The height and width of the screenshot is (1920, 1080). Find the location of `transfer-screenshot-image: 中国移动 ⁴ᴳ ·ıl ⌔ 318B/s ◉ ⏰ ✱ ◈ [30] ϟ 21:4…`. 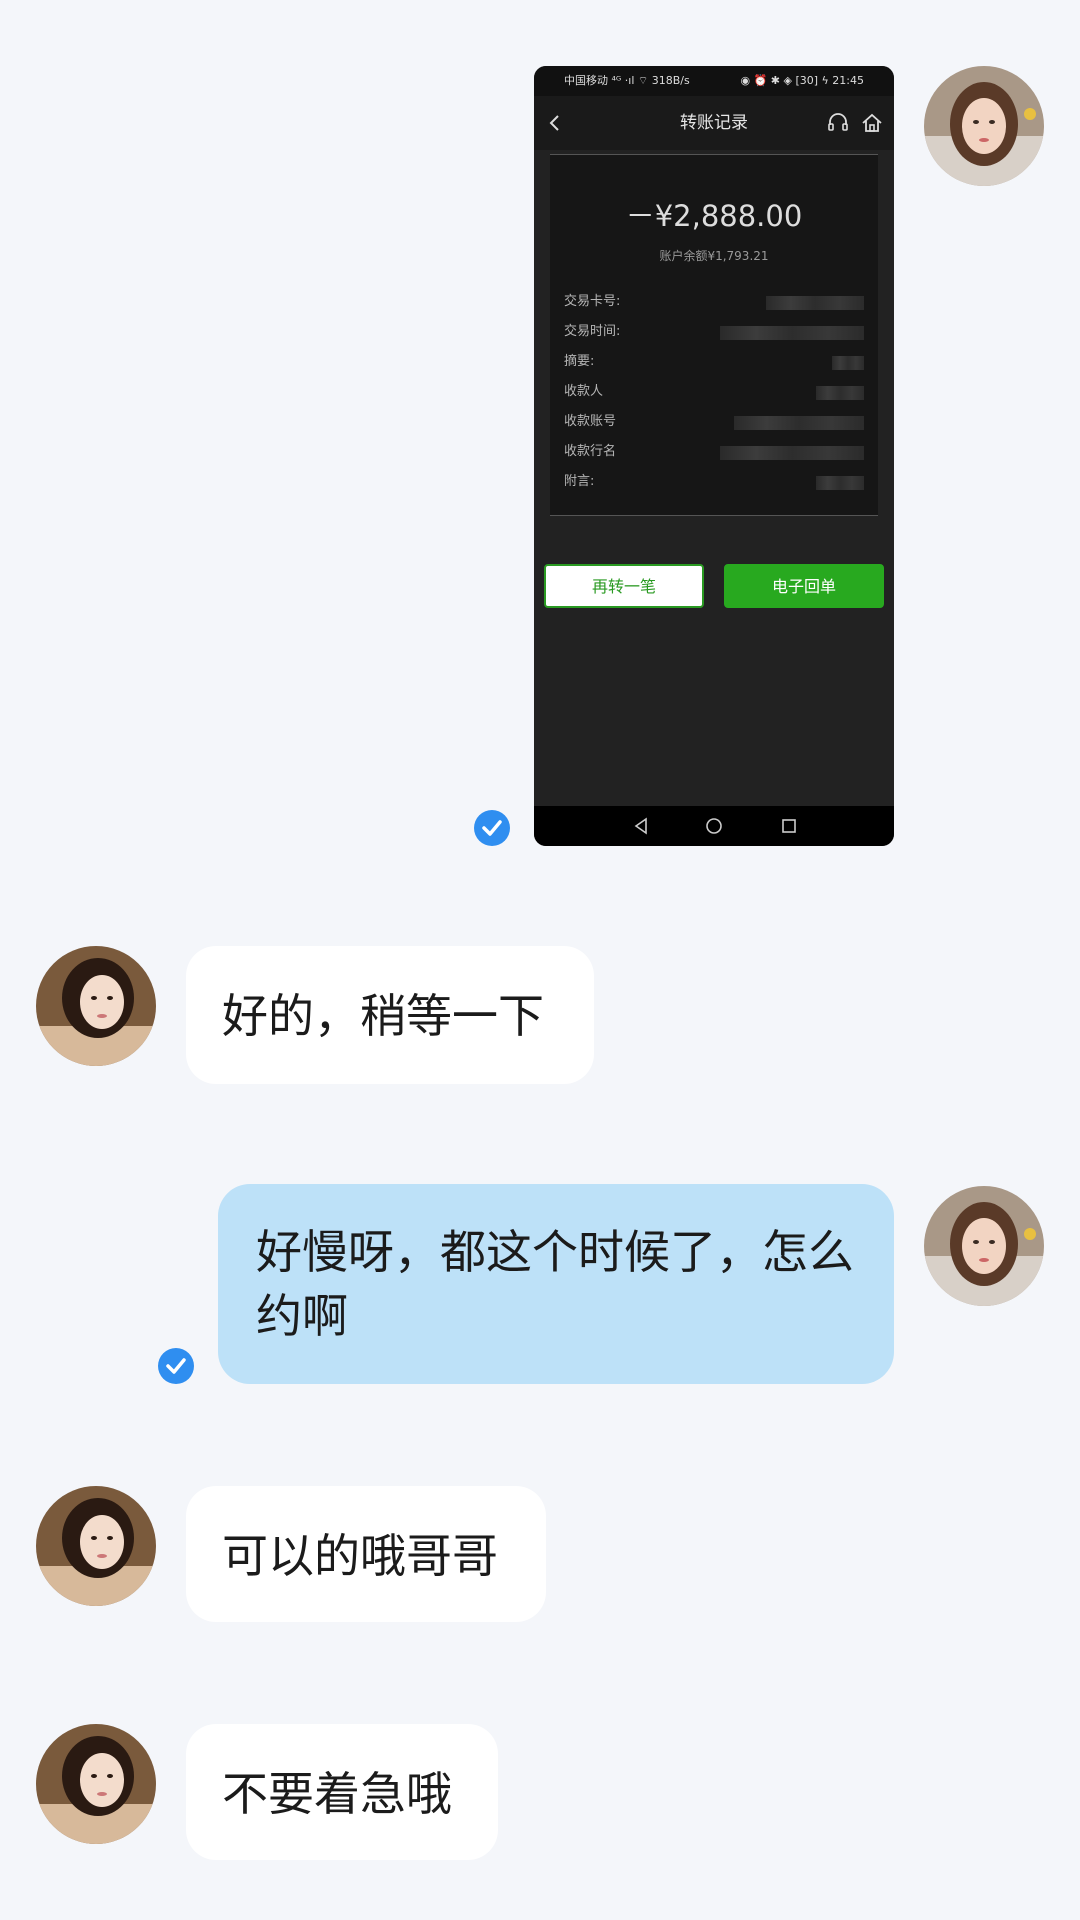

transfer-screenshot-image: 中国移动 ⁴ᴳ ·ıl ⌔ 318B/s ◉ ⏰ ✱ ◈ [30] ϟ 21:4… is located at coordinates (714, 456).